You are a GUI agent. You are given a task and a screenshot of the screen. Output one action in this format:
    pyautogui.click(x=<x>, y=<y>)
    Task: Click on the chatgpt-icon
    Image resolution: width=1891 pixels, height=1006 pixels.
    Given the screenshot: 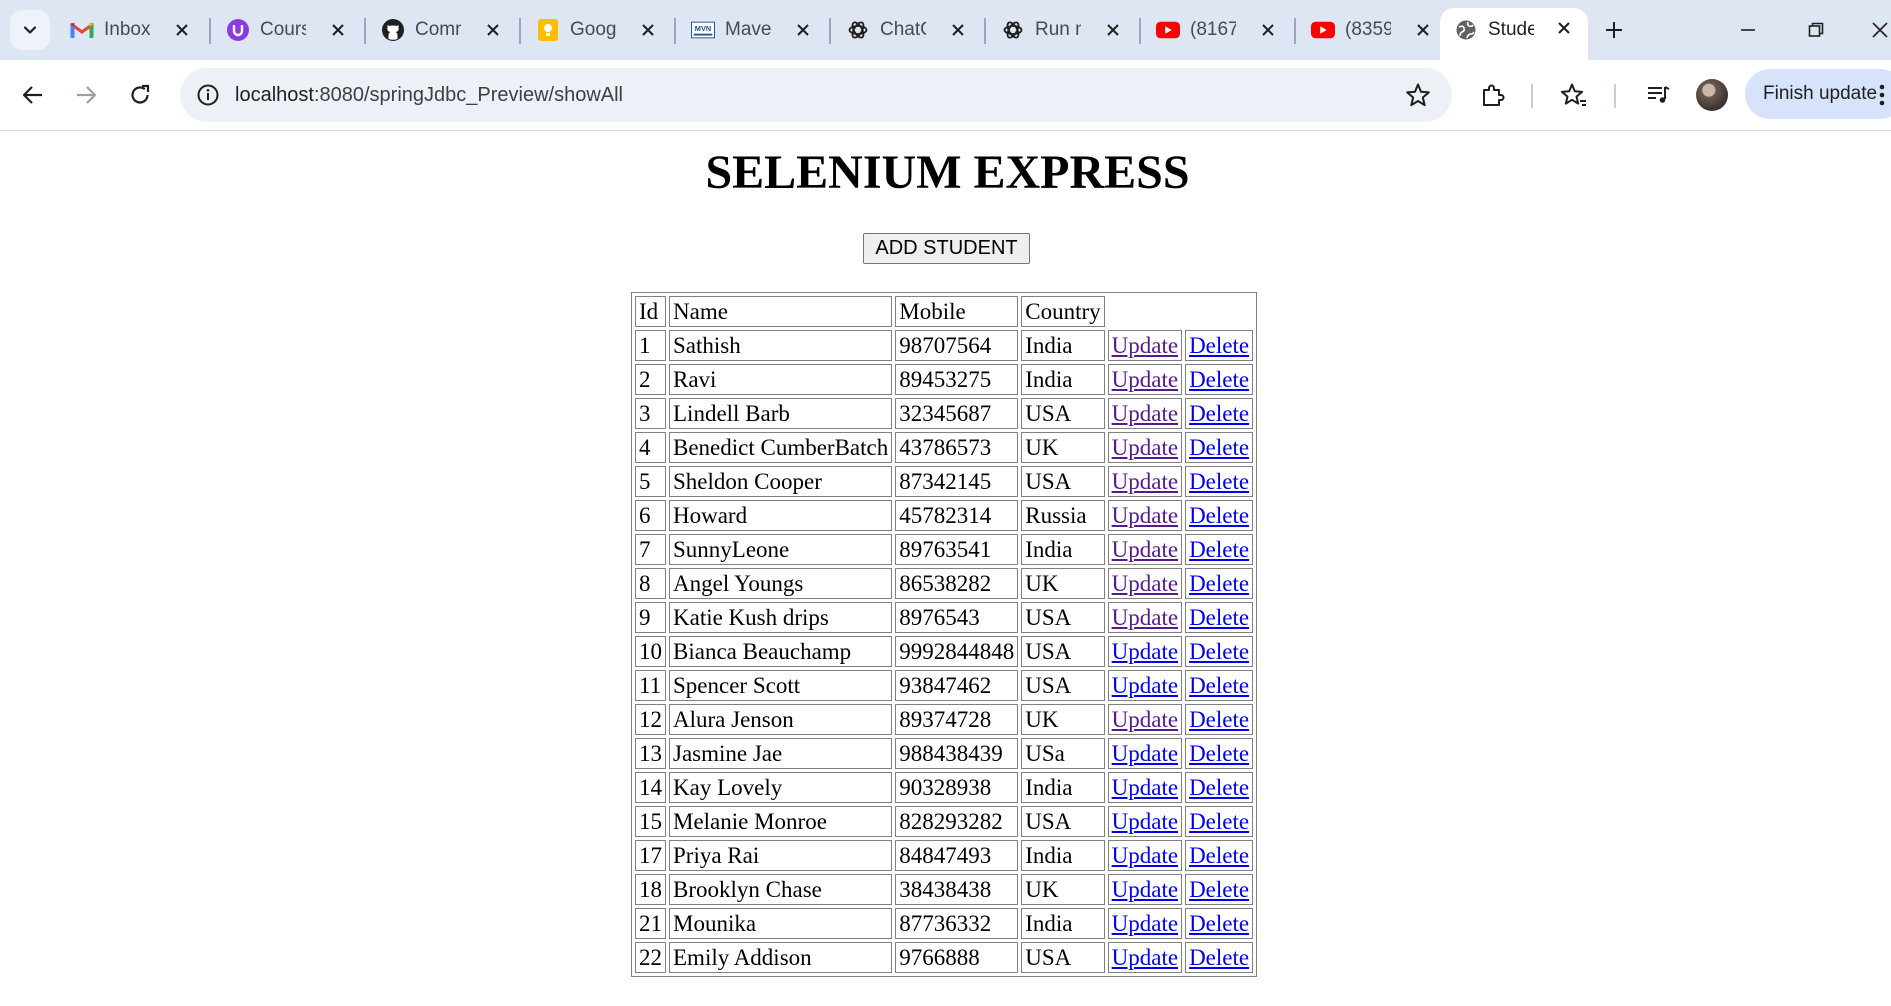 What is the action you would take?
    pyautogui.click(x=858, y=30)
    